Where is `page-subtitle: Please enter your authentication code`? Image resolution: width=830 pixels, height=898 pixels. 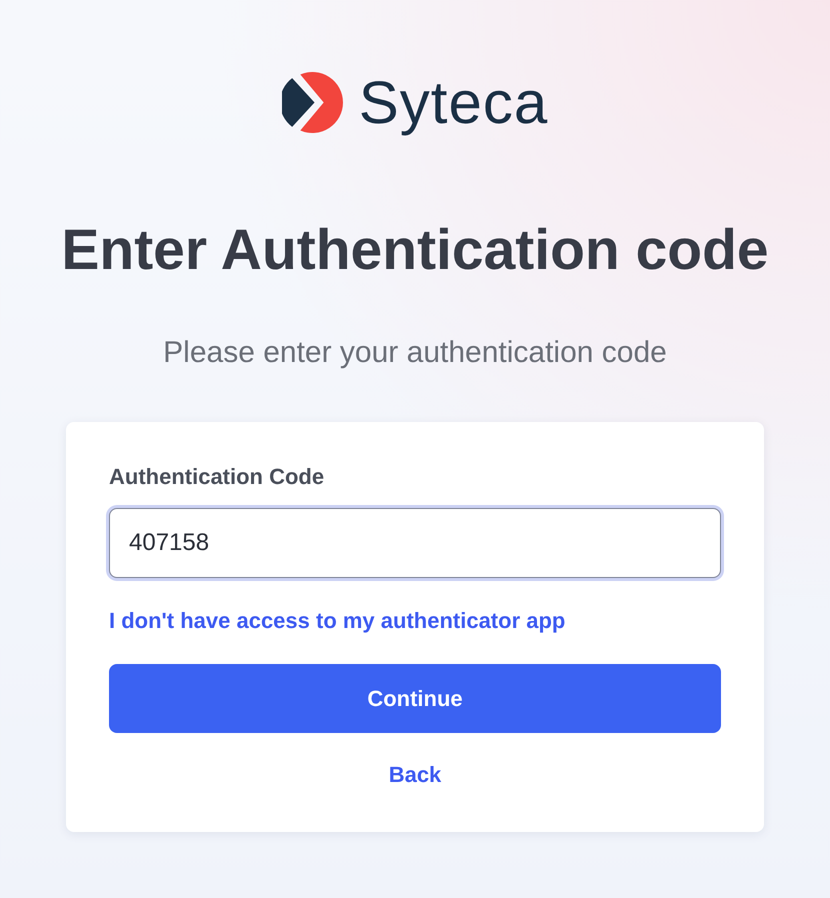
page-subtitle: Please enter your authentication code is located at coordinates (415, 353).